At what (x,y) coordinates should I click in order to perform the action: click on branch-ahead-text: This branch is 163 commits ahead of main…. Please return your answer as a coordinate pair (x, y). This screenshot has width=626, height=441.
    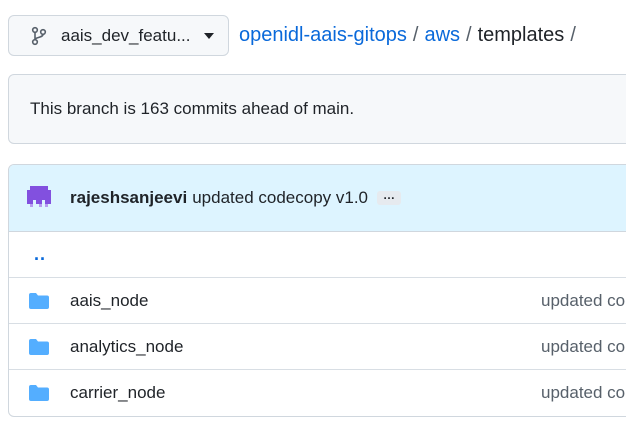
    Looking at the image, I should click on (192, 108).